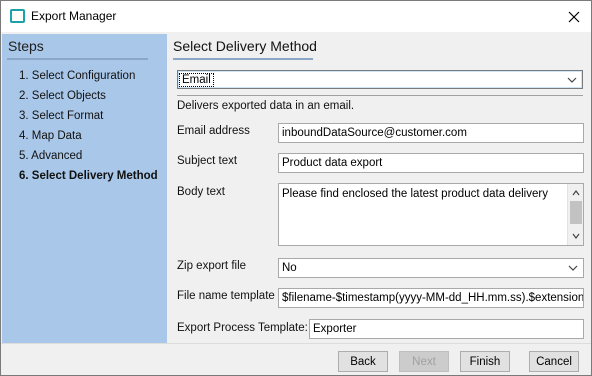  I want to click on delivery-method-value: Email, so click(196, 80).